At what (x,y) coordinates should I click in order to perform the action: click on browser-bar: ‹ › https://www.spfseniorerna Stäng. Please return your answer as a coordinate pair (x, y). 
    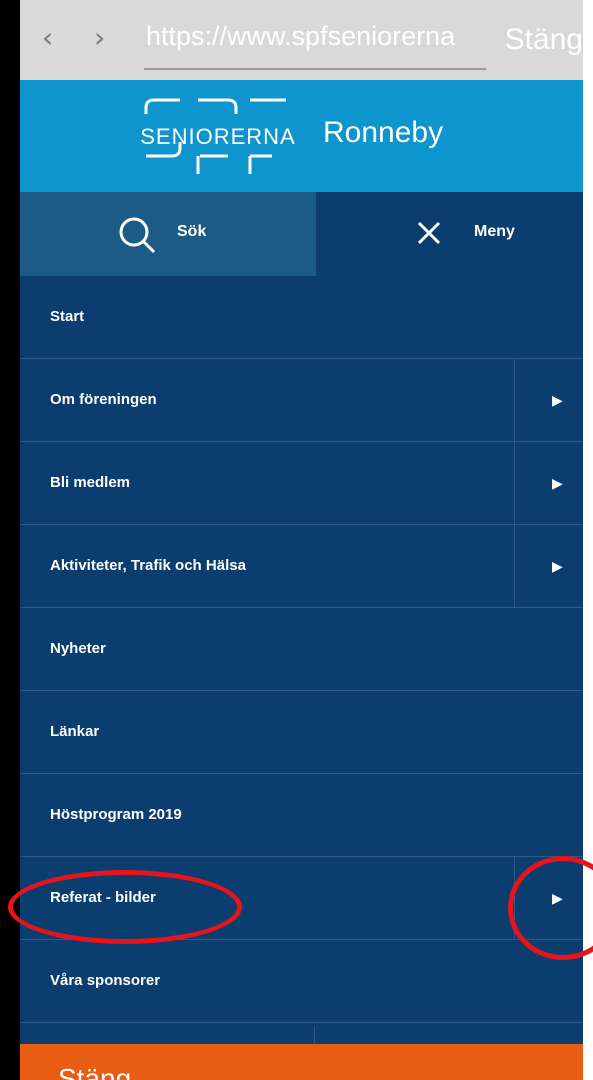
    Looking at the image, I should click on (301, 40).